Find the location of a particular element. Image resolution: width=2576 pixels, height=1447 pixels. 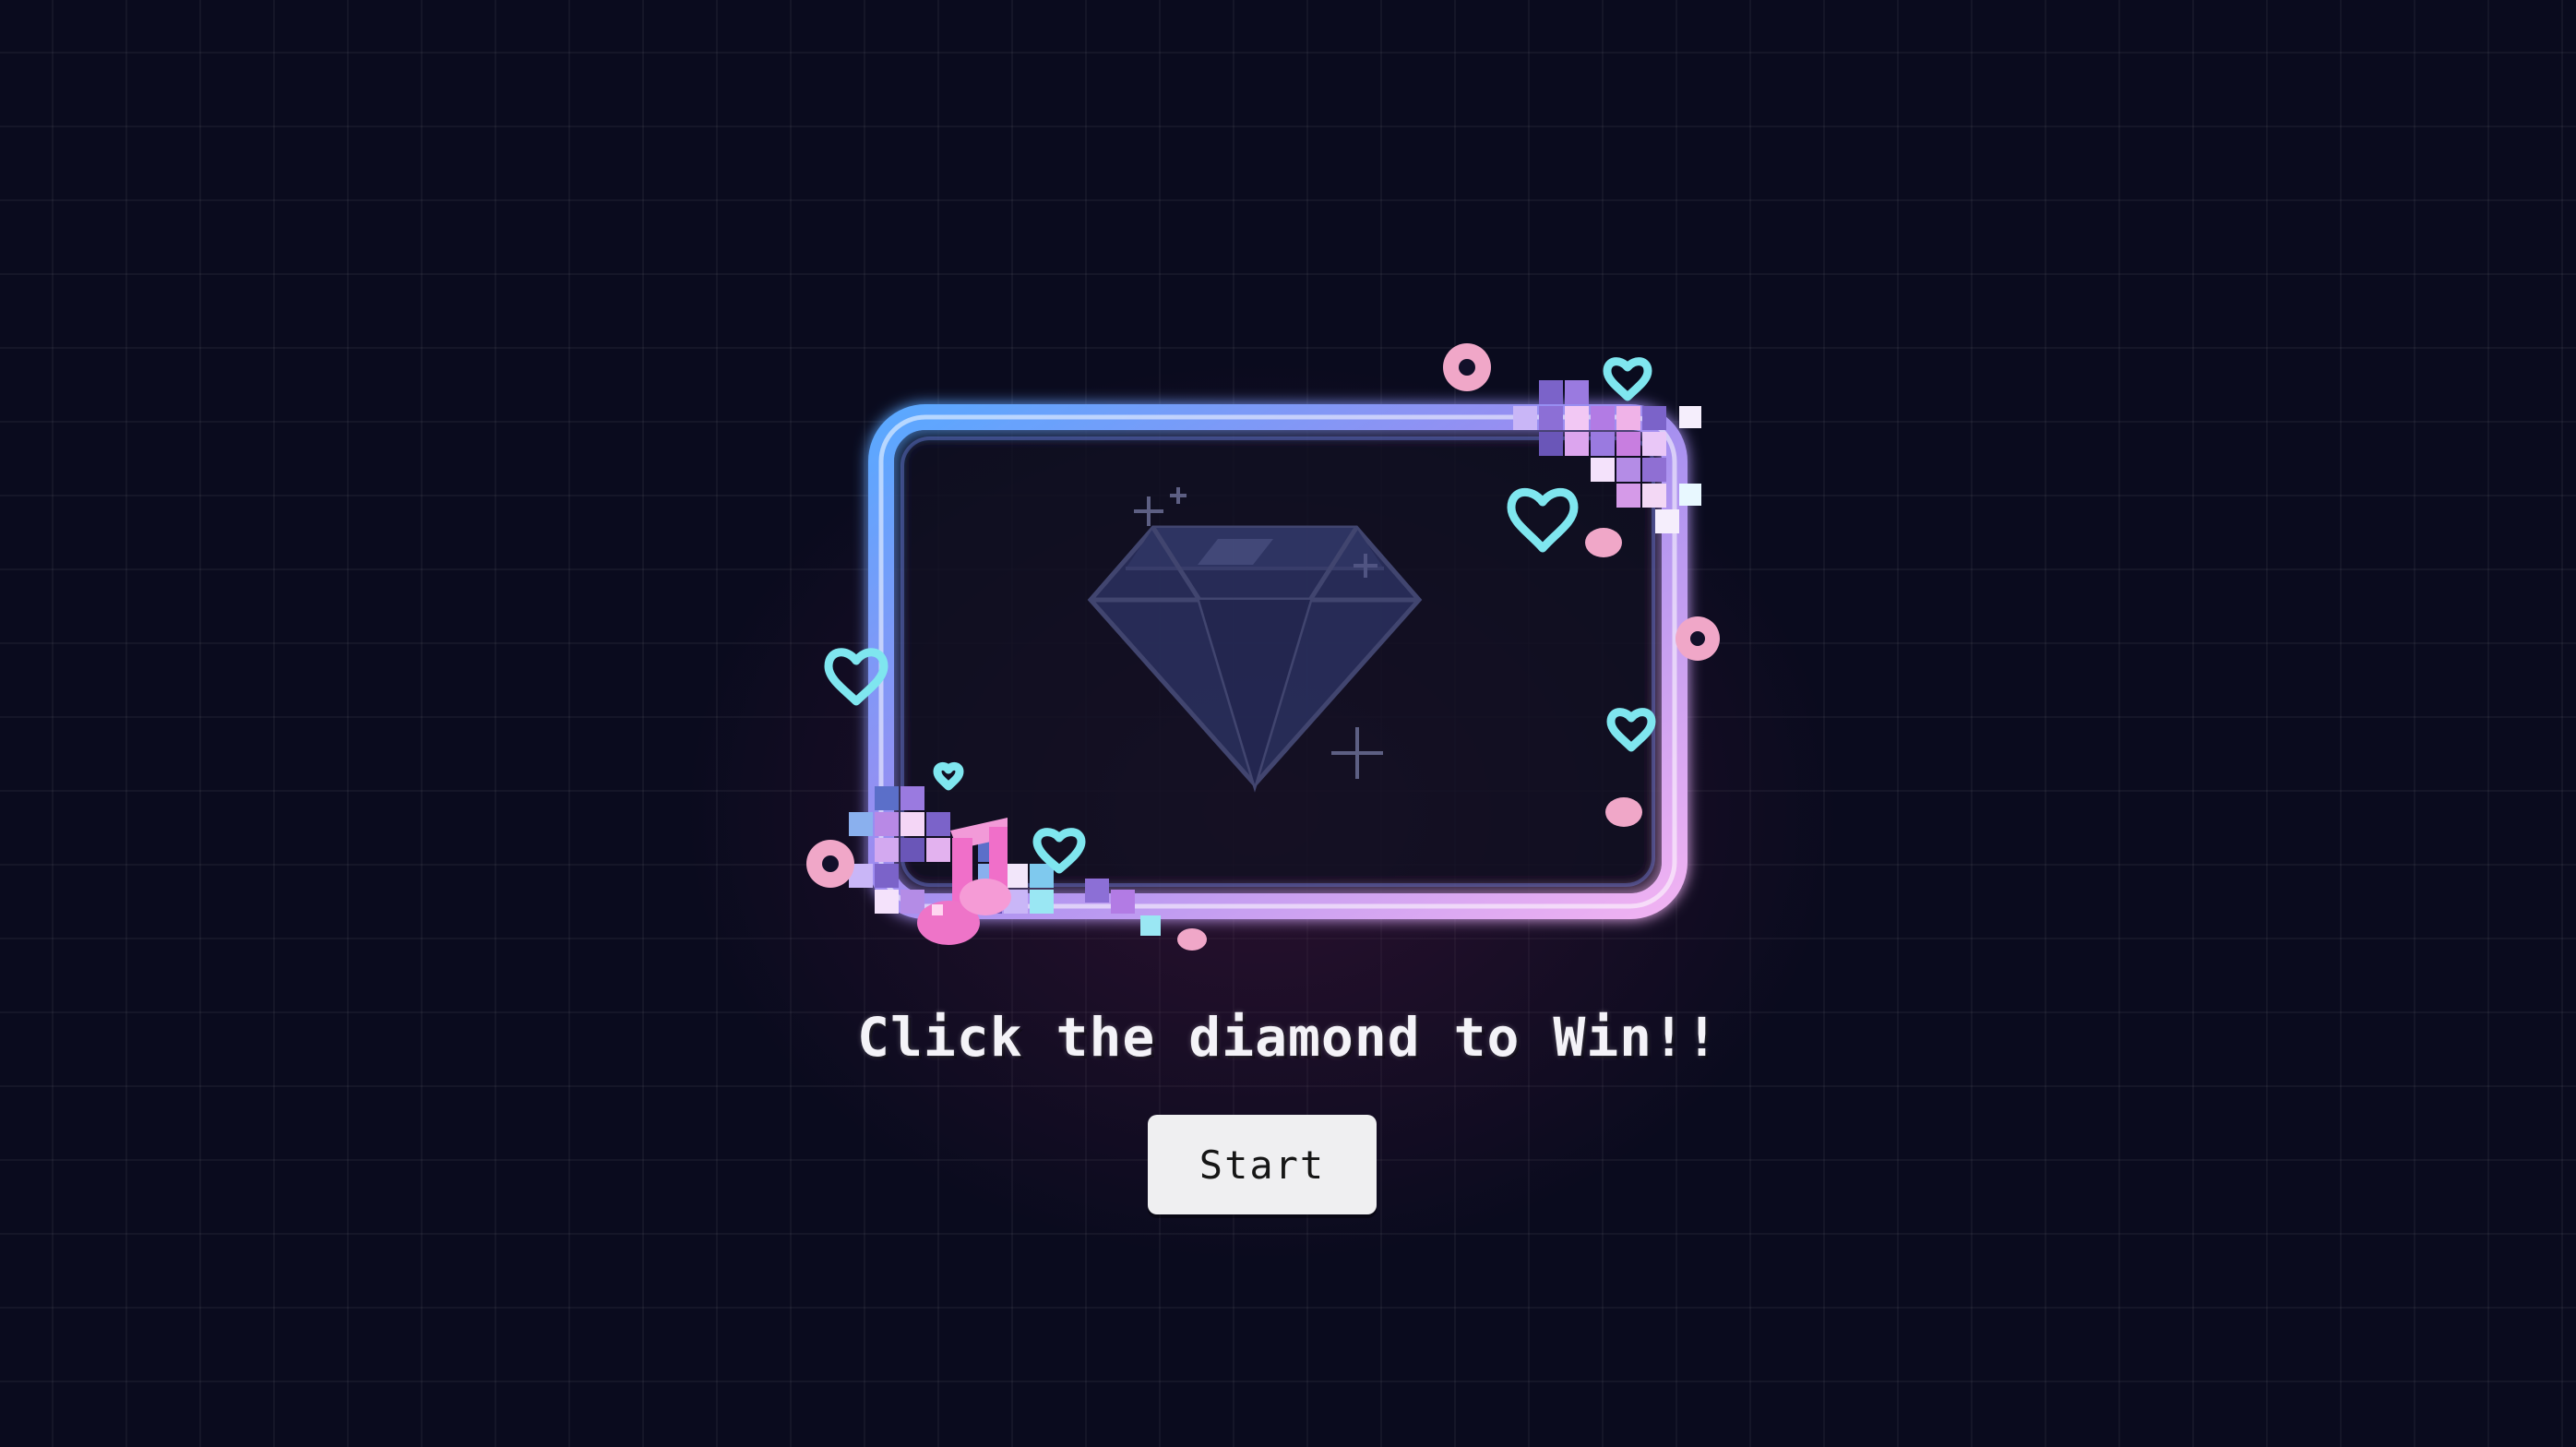

diamond-icon is located at coordinates (1254, 655).